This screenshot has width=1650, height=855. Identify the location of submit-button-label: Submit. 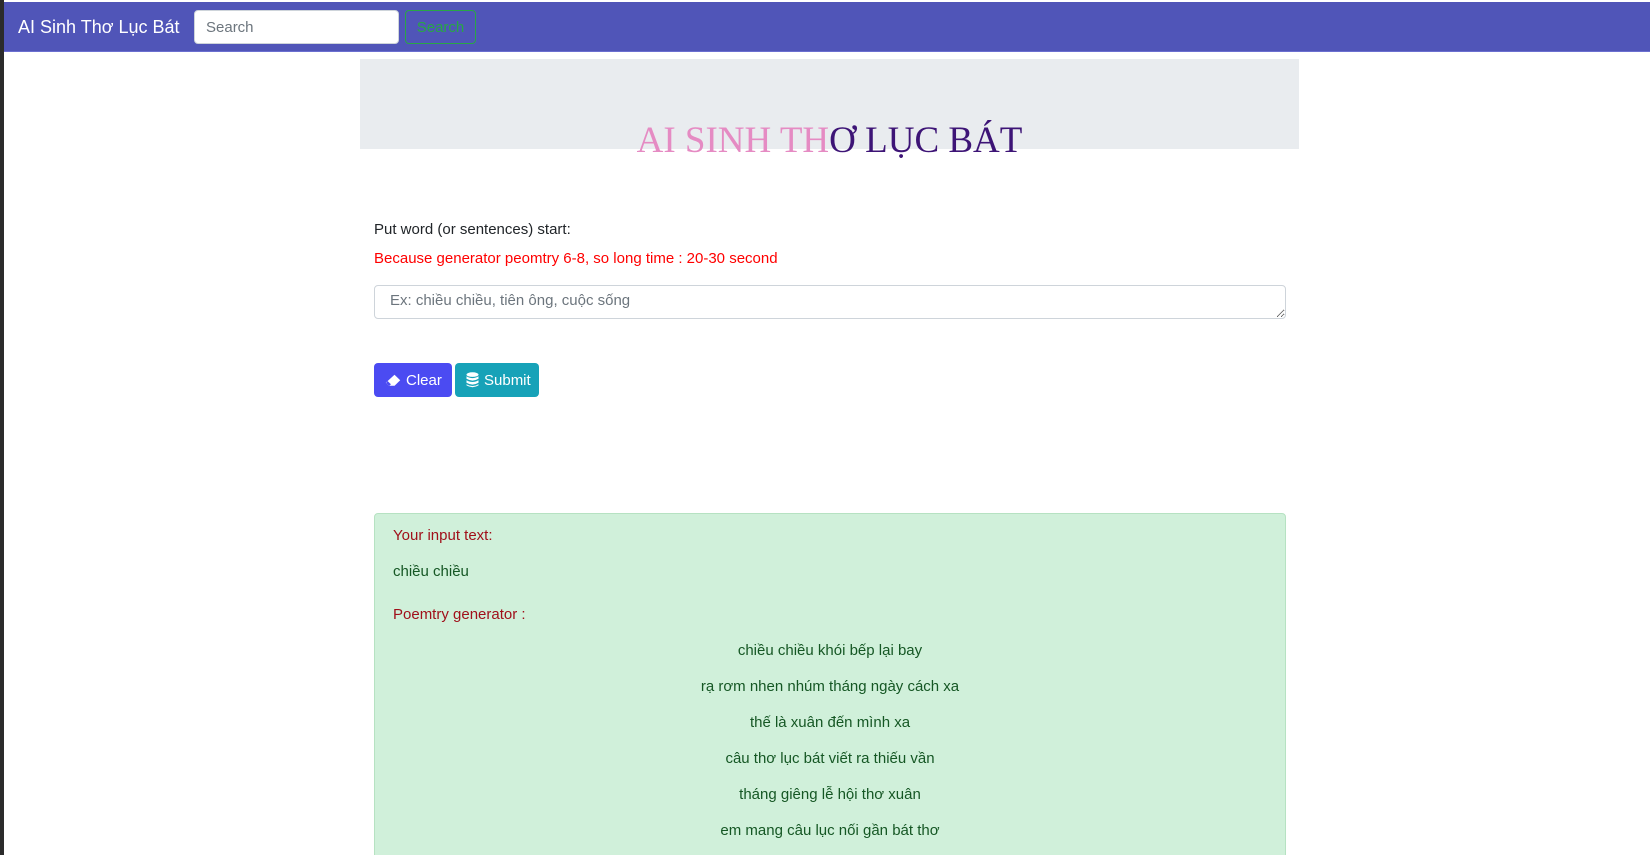
(507, 380).